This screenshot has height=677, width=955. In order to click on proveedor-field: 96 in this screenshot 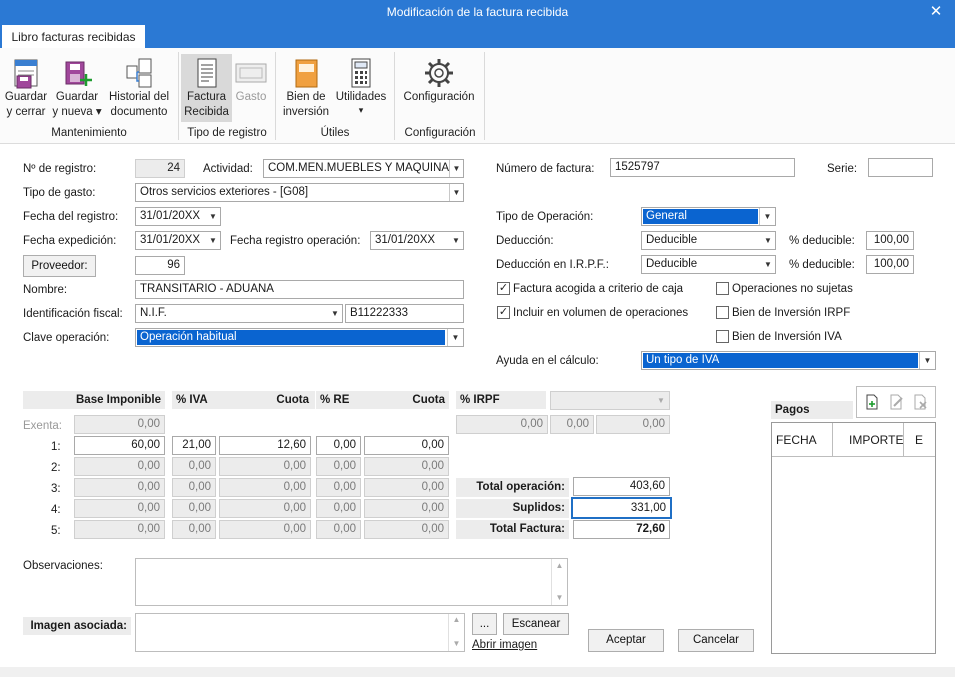, I will do `click(160, 265)`.